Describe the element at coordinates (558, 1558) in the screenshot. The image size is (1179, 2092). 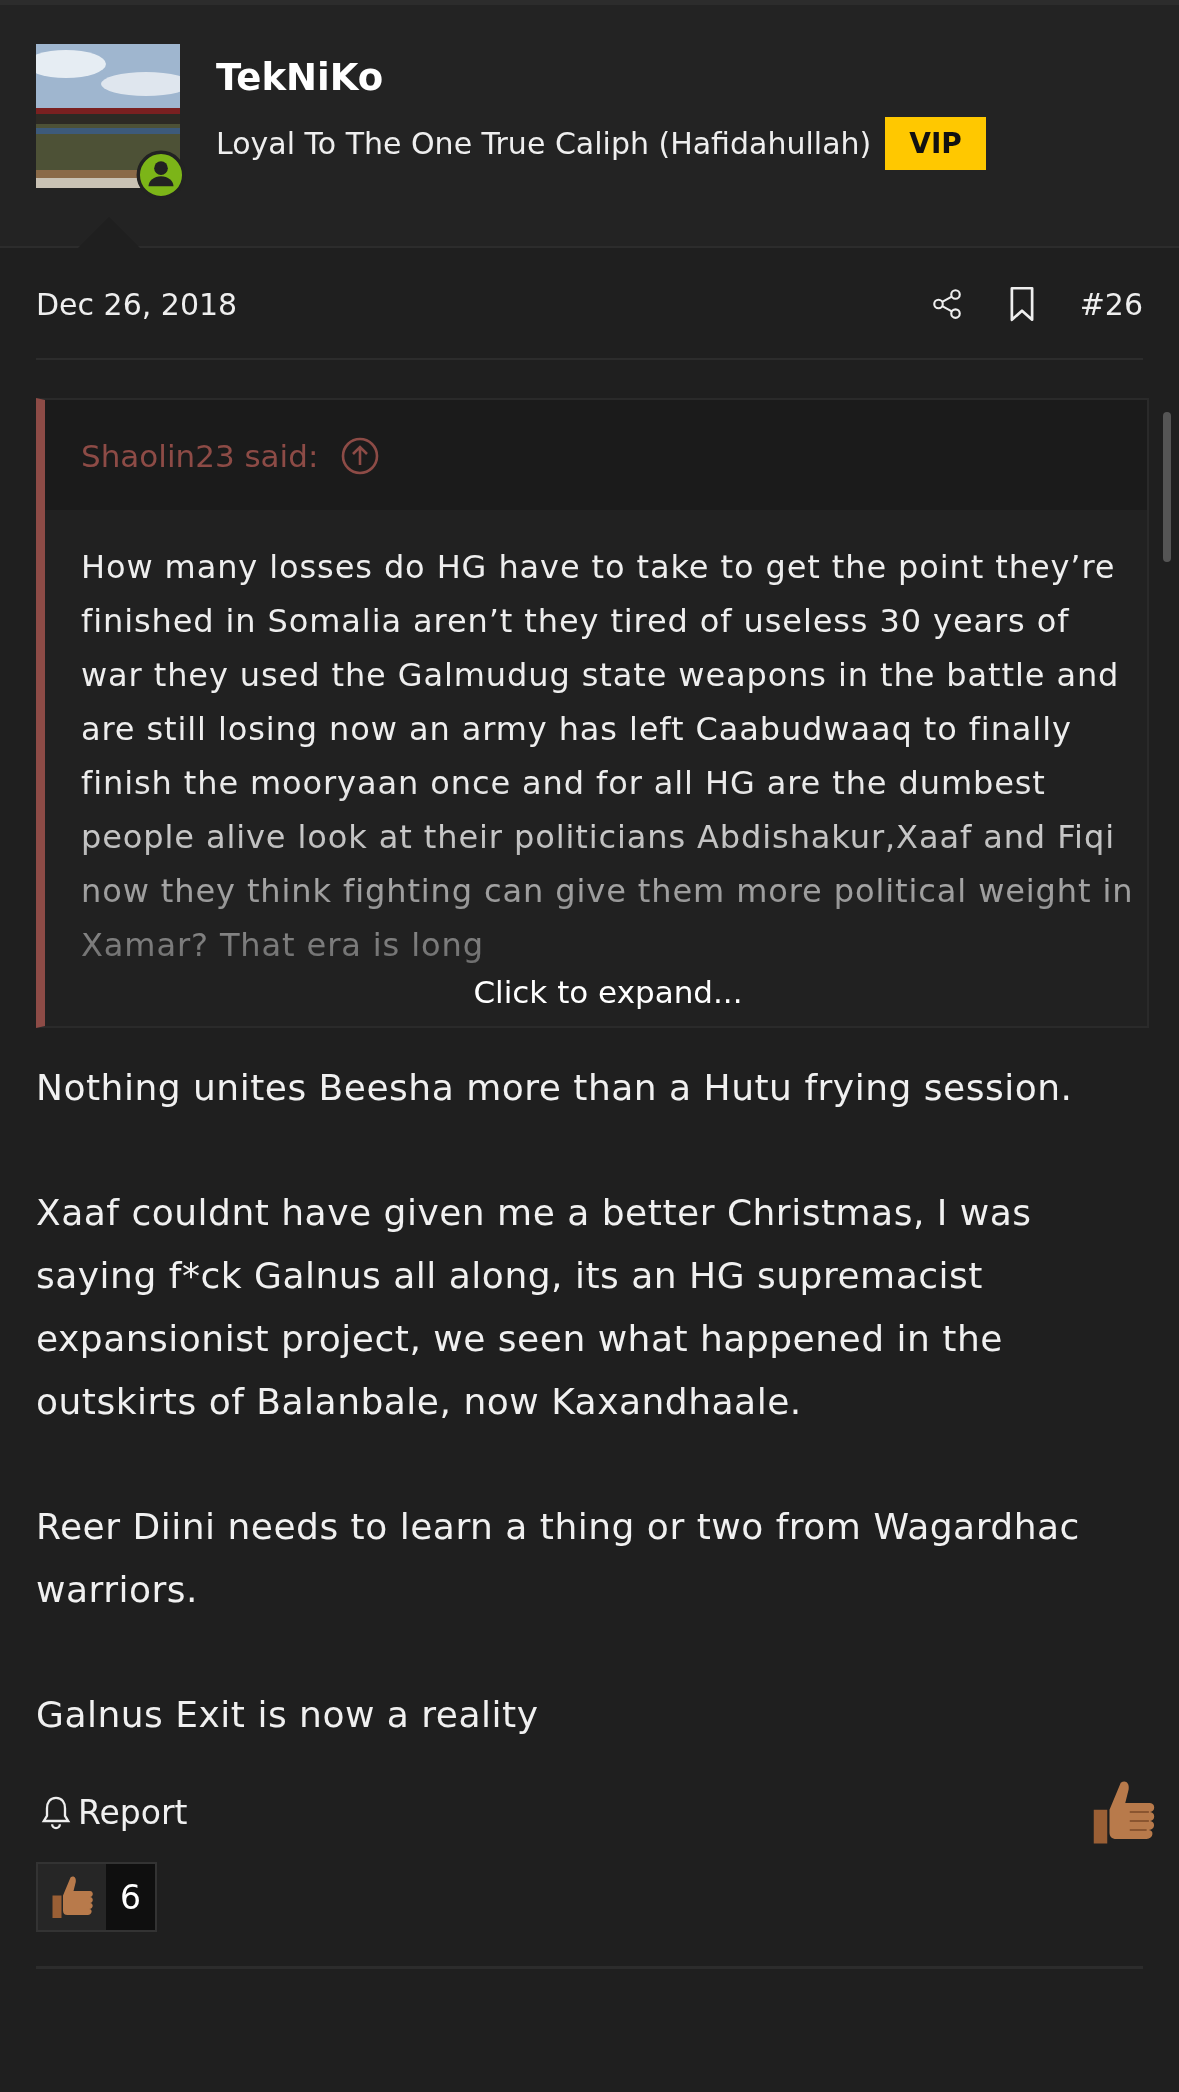
I see `post-paragraph: Reer Diini needs to learn a thing or two from Wagardhac warriors.` at that location.